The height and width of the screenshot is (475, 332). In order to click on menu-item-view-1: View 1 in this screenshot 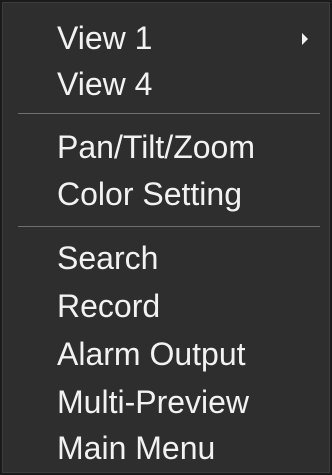, I will do `click(188, 38)`.